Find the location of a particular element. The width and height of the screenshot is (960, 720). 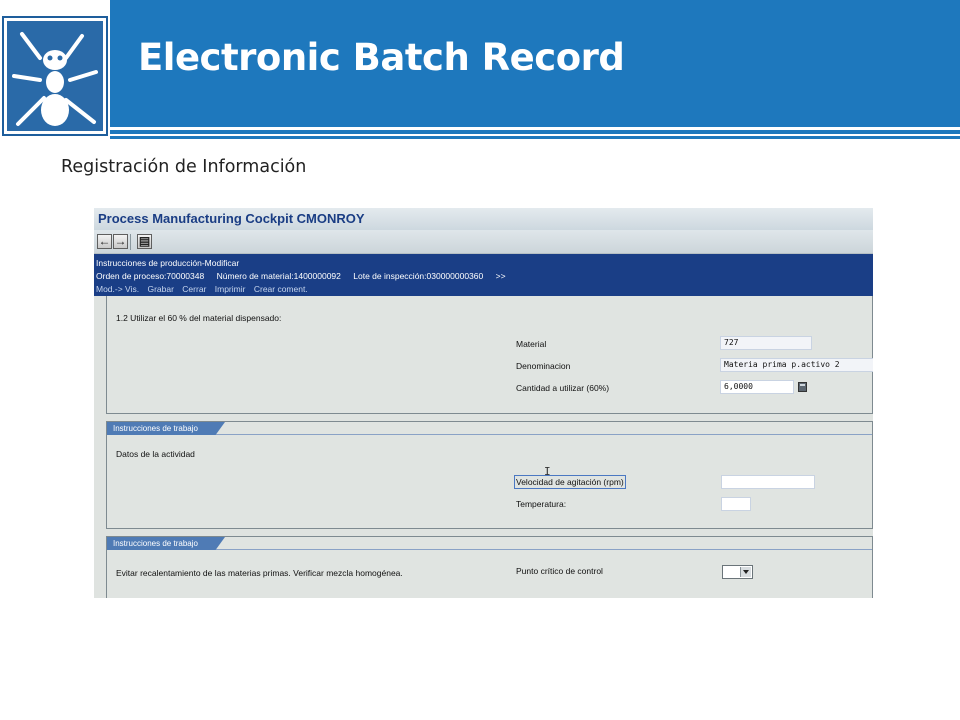

menu-item-create-comment: Crear coment. is located at coordinates (281, 289).